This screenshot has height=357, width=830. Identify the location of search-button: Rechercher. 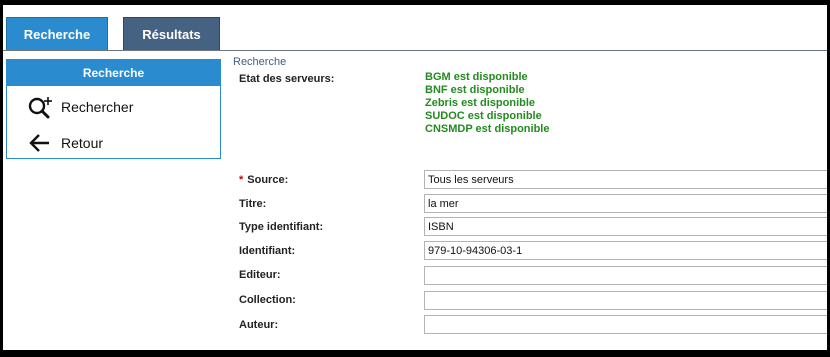
(80, 107).